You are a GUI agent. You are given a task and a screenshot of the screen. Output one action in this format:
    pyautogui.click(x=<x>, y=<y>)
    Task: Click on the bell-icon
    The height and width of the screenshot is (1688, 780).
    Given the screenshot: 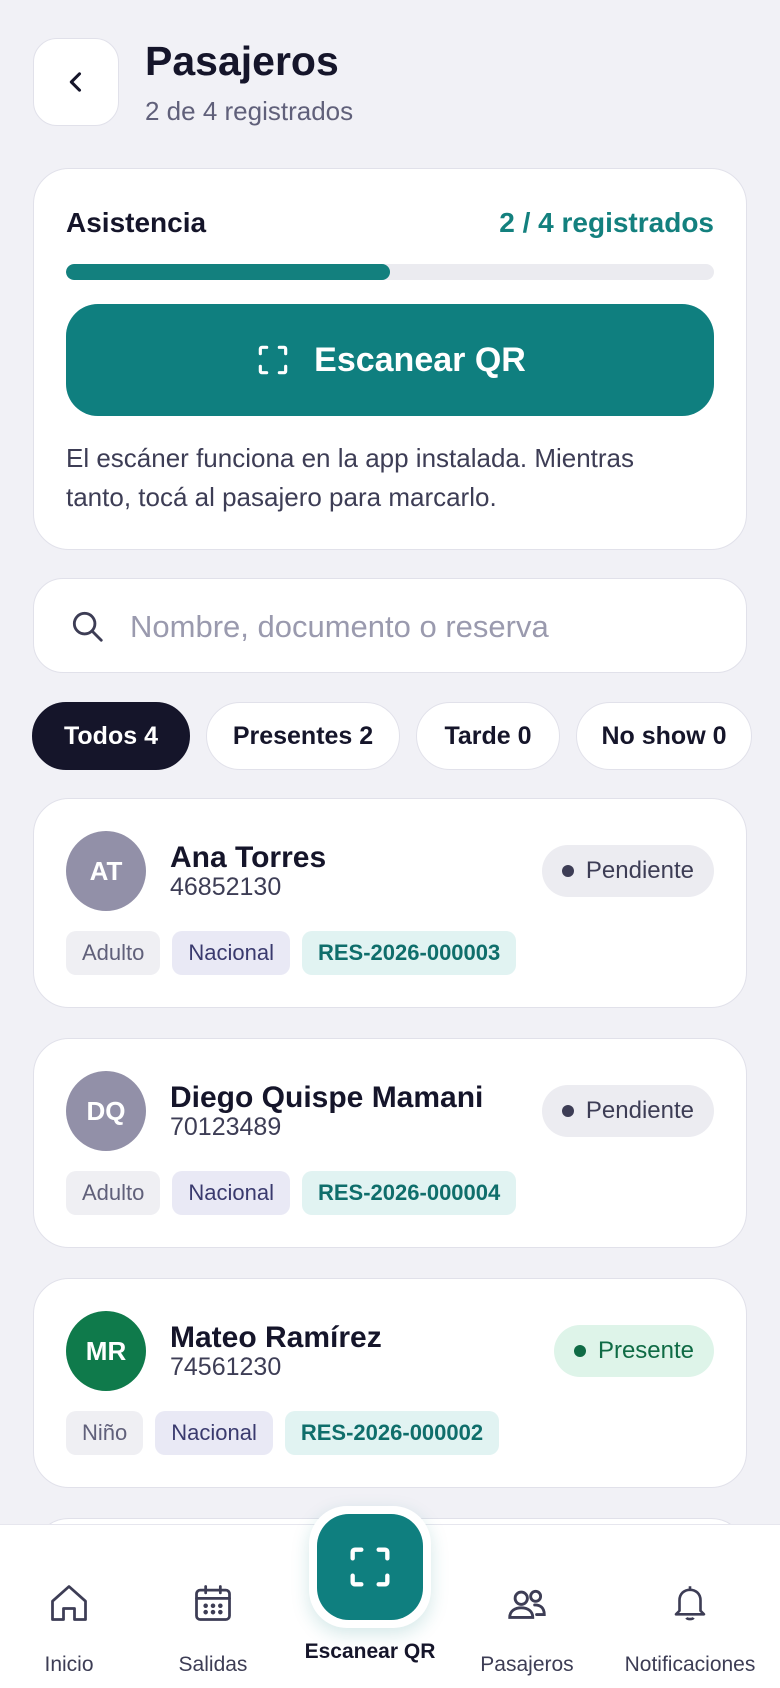 What is the action you would take?
    pyautogui.click(x=690, y=1603)
    